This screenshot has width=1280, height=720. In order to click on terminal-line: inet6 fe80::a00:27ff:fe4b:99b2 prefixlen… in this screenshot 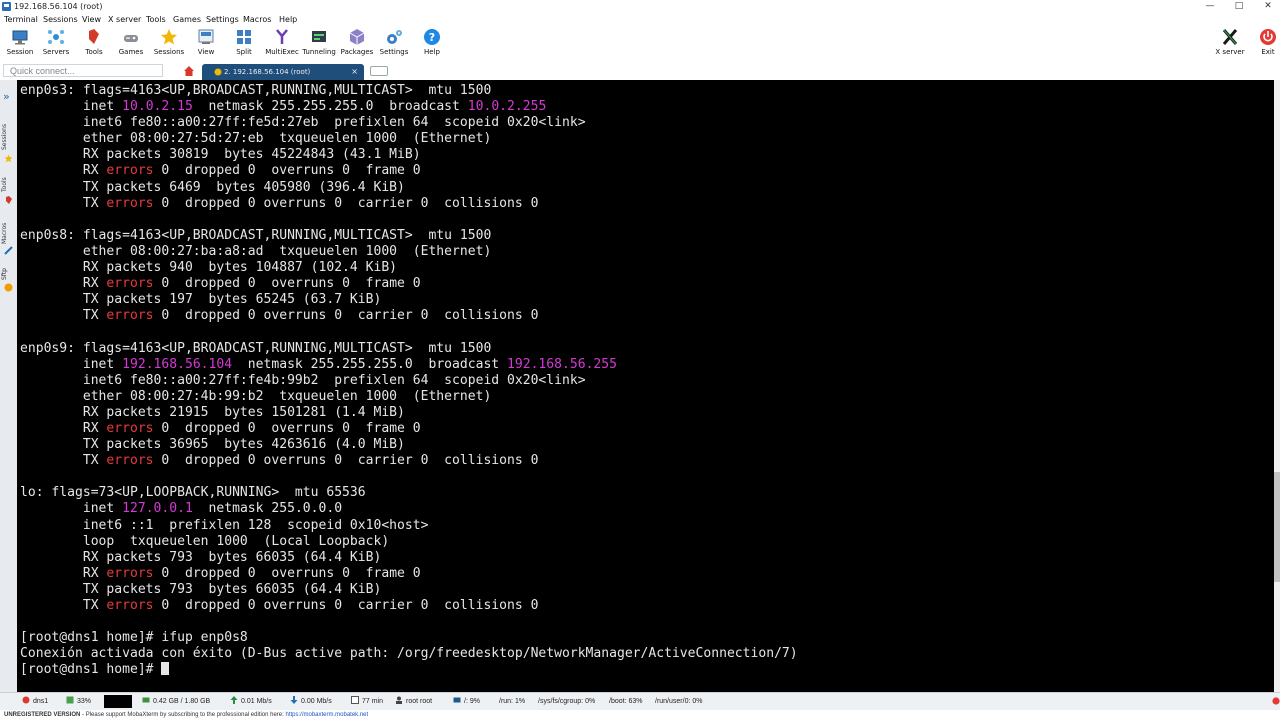, I will do `click(303, 380)`.